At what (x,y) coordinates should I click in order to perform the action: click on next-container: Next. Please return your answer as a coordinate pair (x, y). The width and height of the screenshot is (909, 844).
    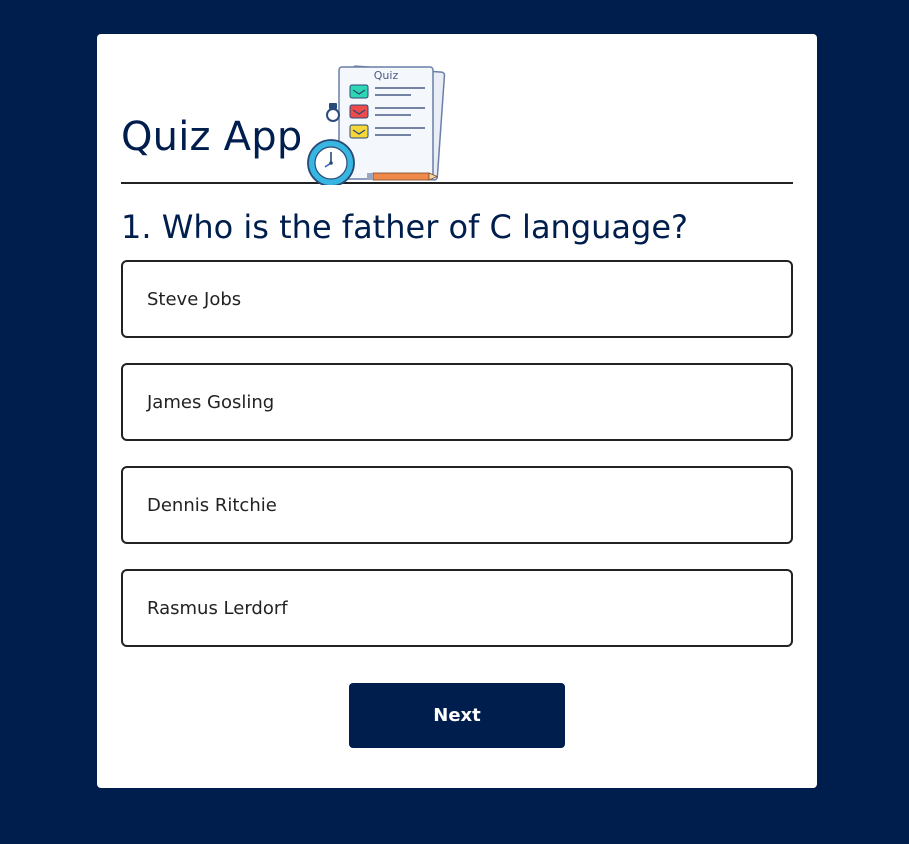
    Looking at the image, I should click on (457, 715).